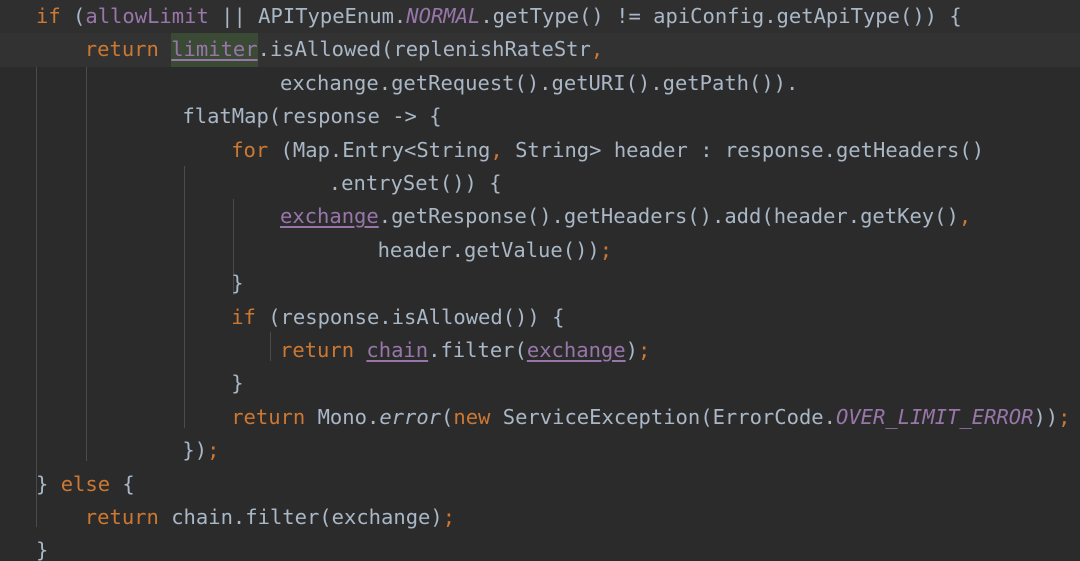 The height and width of the screenshot is (561, 1080). I want to click on code-line: if (response.isAllowed()) {, so click(540, 317).